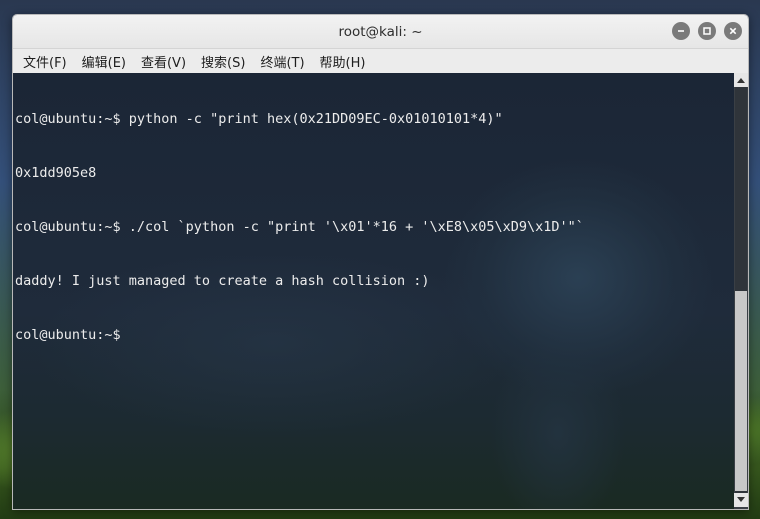 The height and width of the screenshot is (519, 760). I want to click on window-controls, so click(707, 31).